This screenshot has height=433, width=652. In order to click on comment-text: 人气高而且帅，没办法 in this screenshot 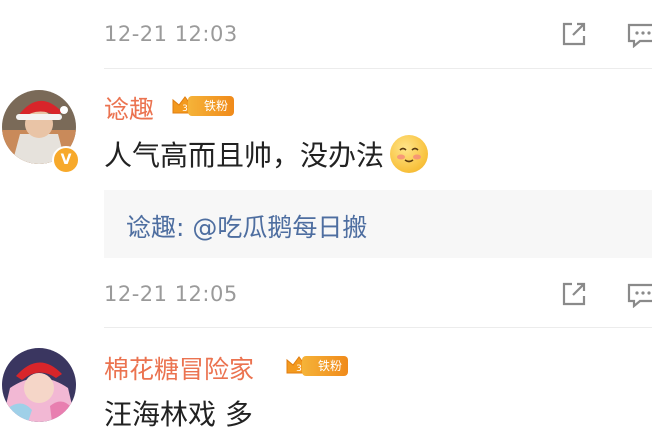, I will do `click(244, 155)`.